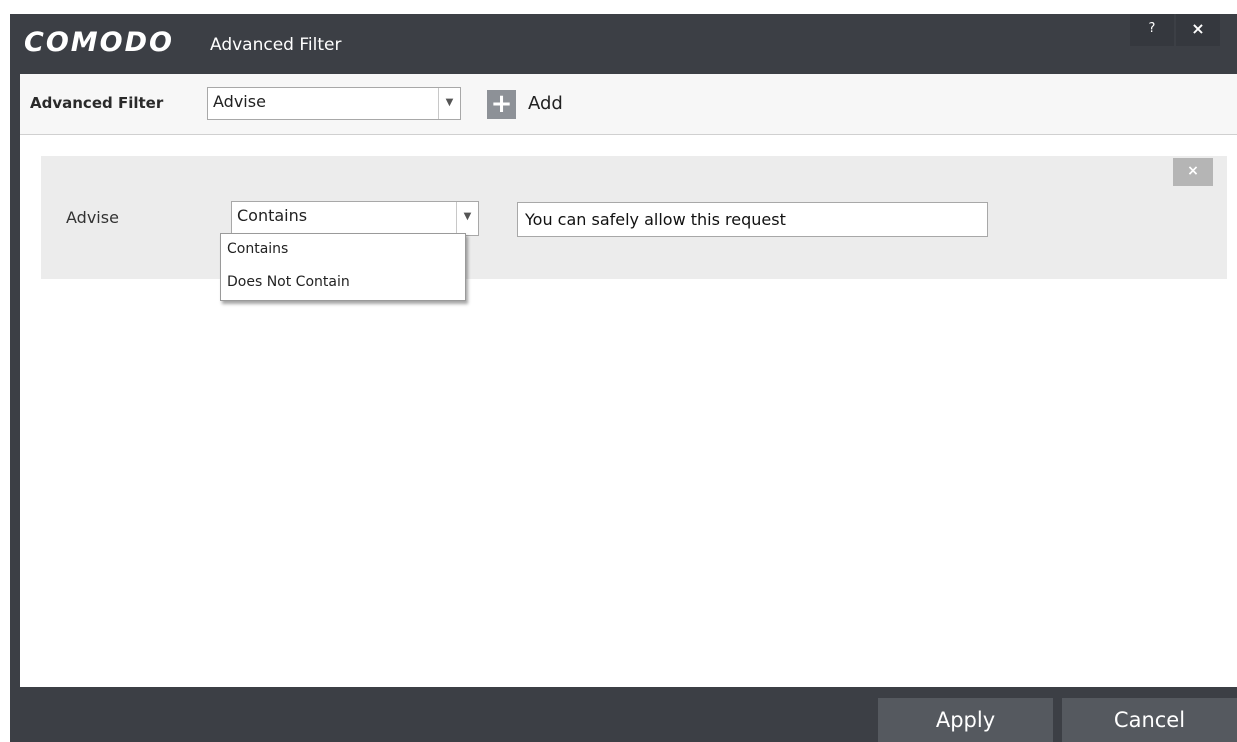  What do you see at coordinates (545, 103) in the screenshot?
I see `add-filter-button: Add` at bounding box center [545, 103].